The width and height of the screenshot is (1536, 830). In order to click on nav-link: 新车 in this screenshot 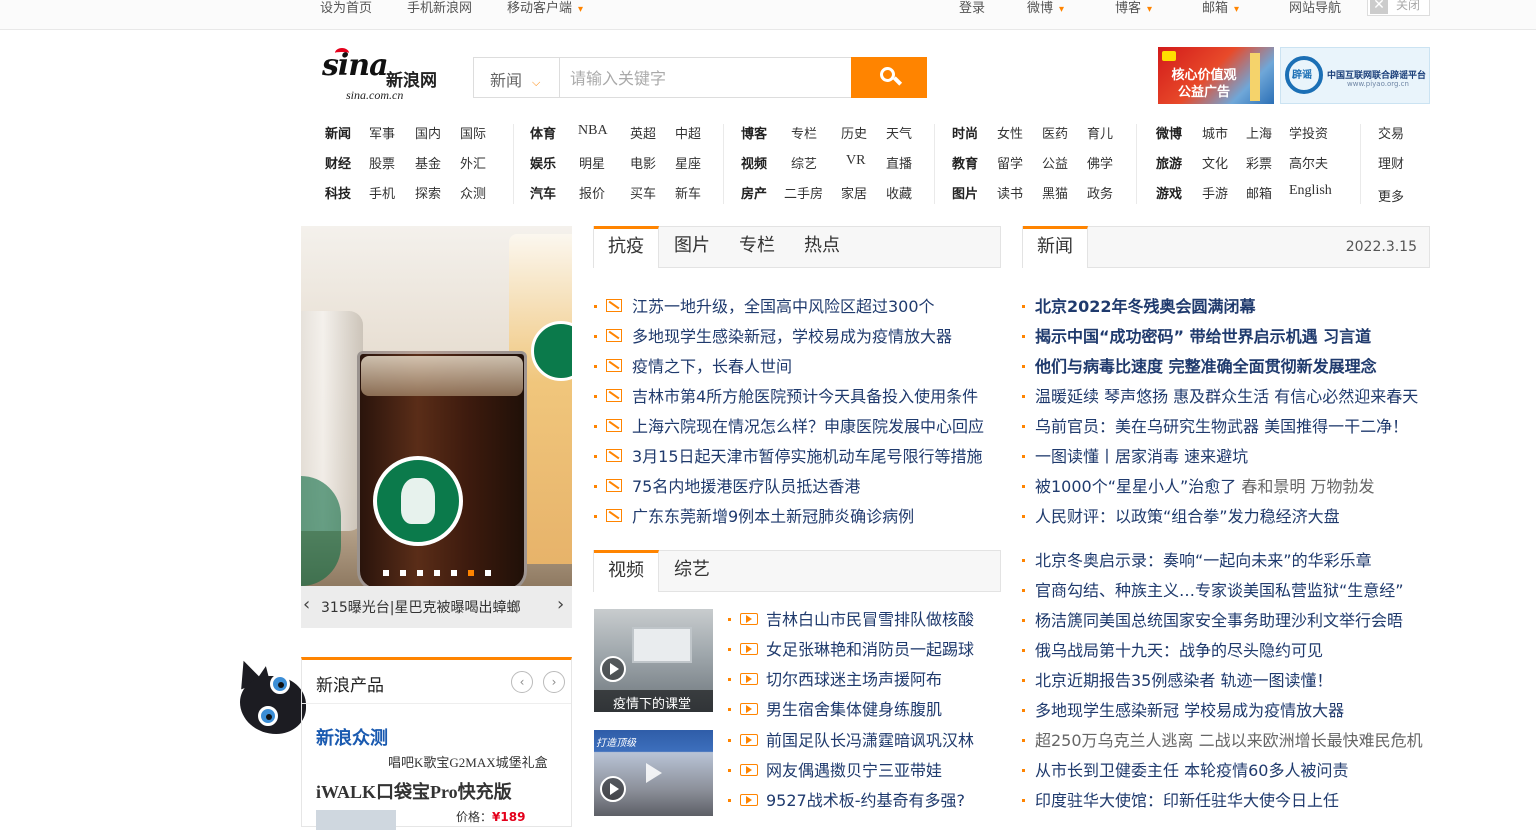, I will do `click(688, 192)`.